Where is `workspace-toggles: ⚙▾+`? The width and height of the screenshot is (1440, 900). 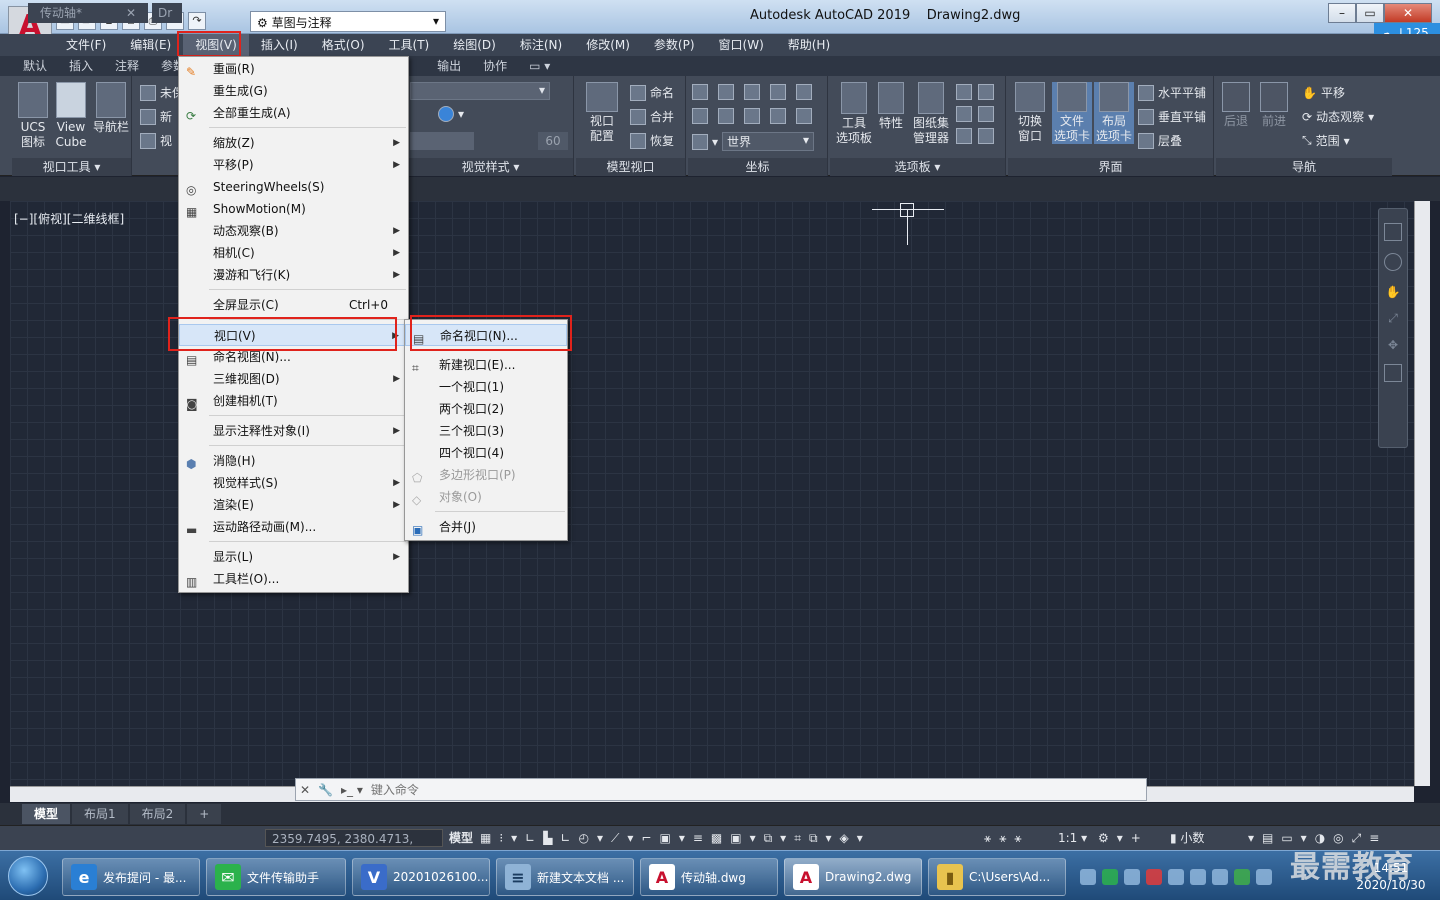
workspace-toggles: ⚙▾+ is located at coordinates (1123, 838).